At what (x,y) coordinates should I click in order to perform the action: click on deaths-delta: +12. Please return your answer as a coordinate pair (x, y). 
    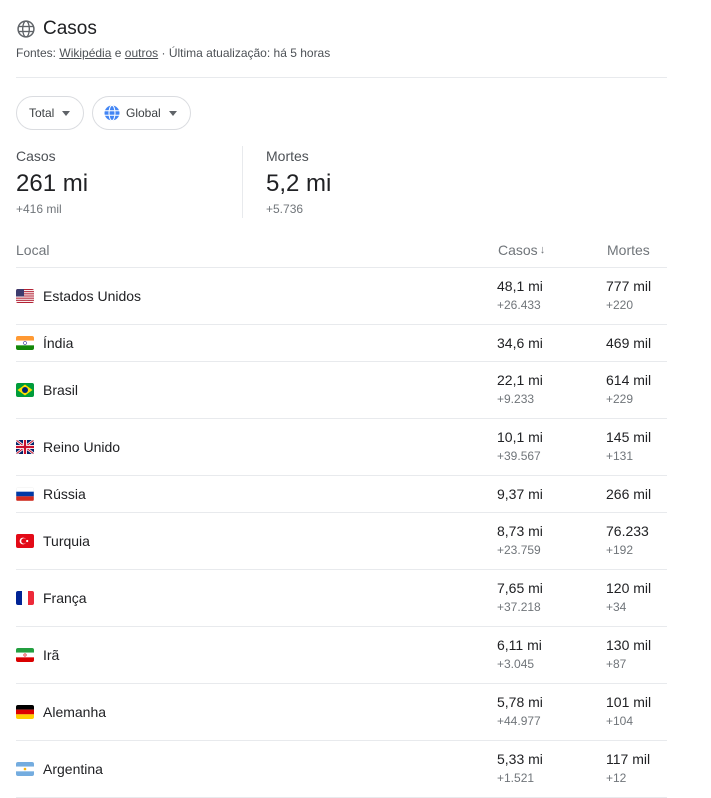
    Looking at the image, I should click on (616, 778).